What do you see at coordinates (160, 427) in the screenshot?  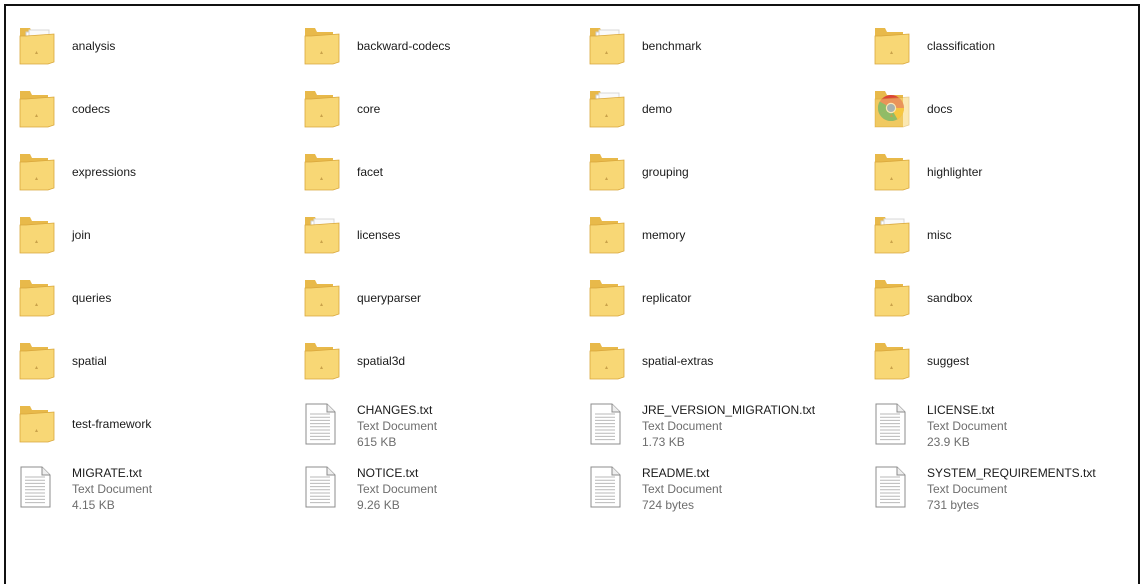 I see `folder-item: ▴ test-framework` at bounding box center [160, 427].